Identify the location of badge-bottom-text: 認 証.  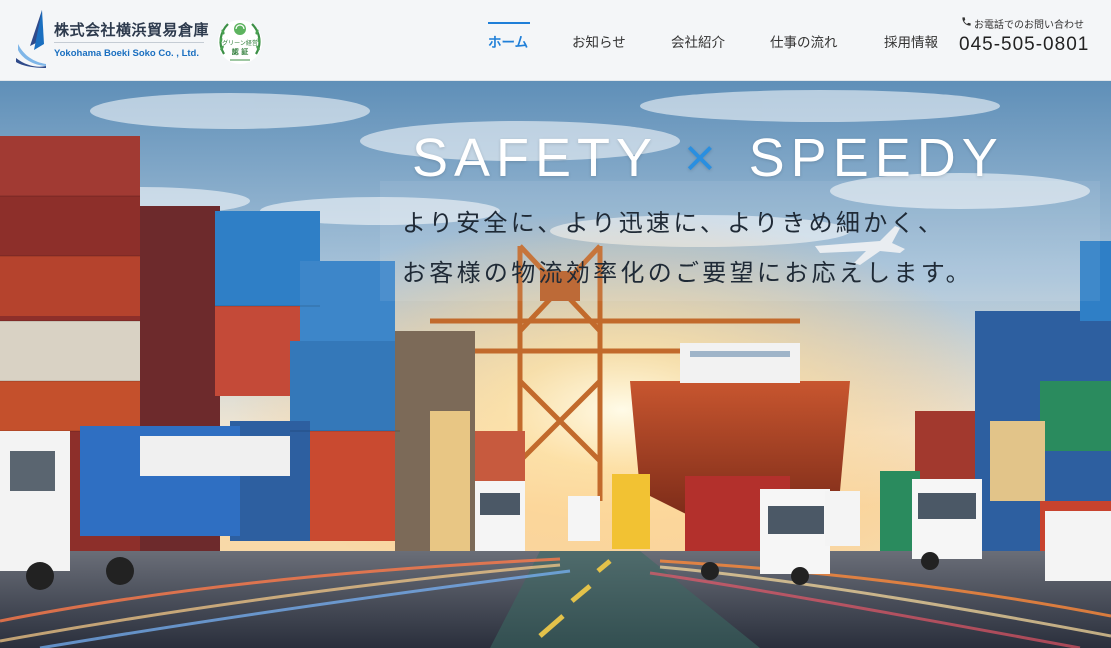
(240, 52).